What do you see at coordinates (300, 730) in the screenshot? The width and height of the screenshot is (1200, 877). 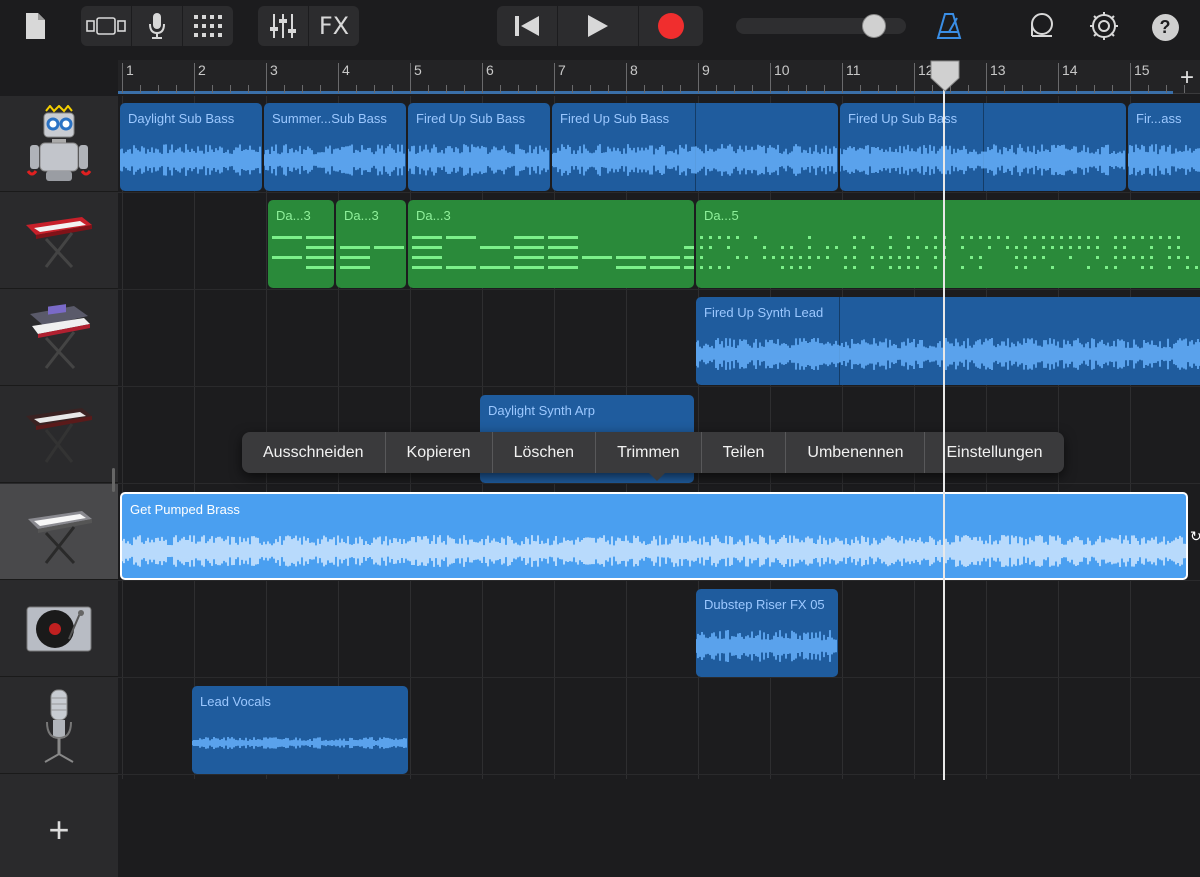 I see `region-lead-vocals: Lead Vocals` at bounding box center [300, 730].